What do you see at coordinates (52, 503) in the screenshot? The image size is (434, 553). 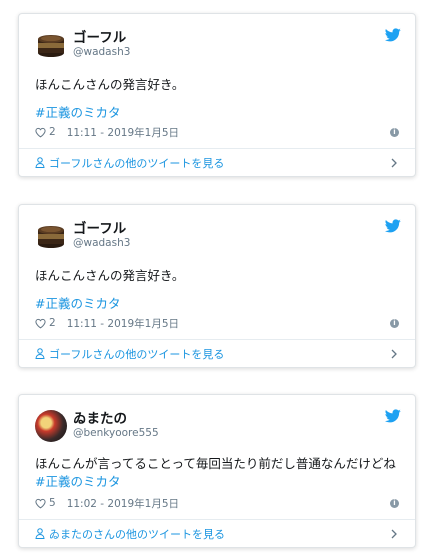 I see `like-count: 5` at bounding box center [52, 503].